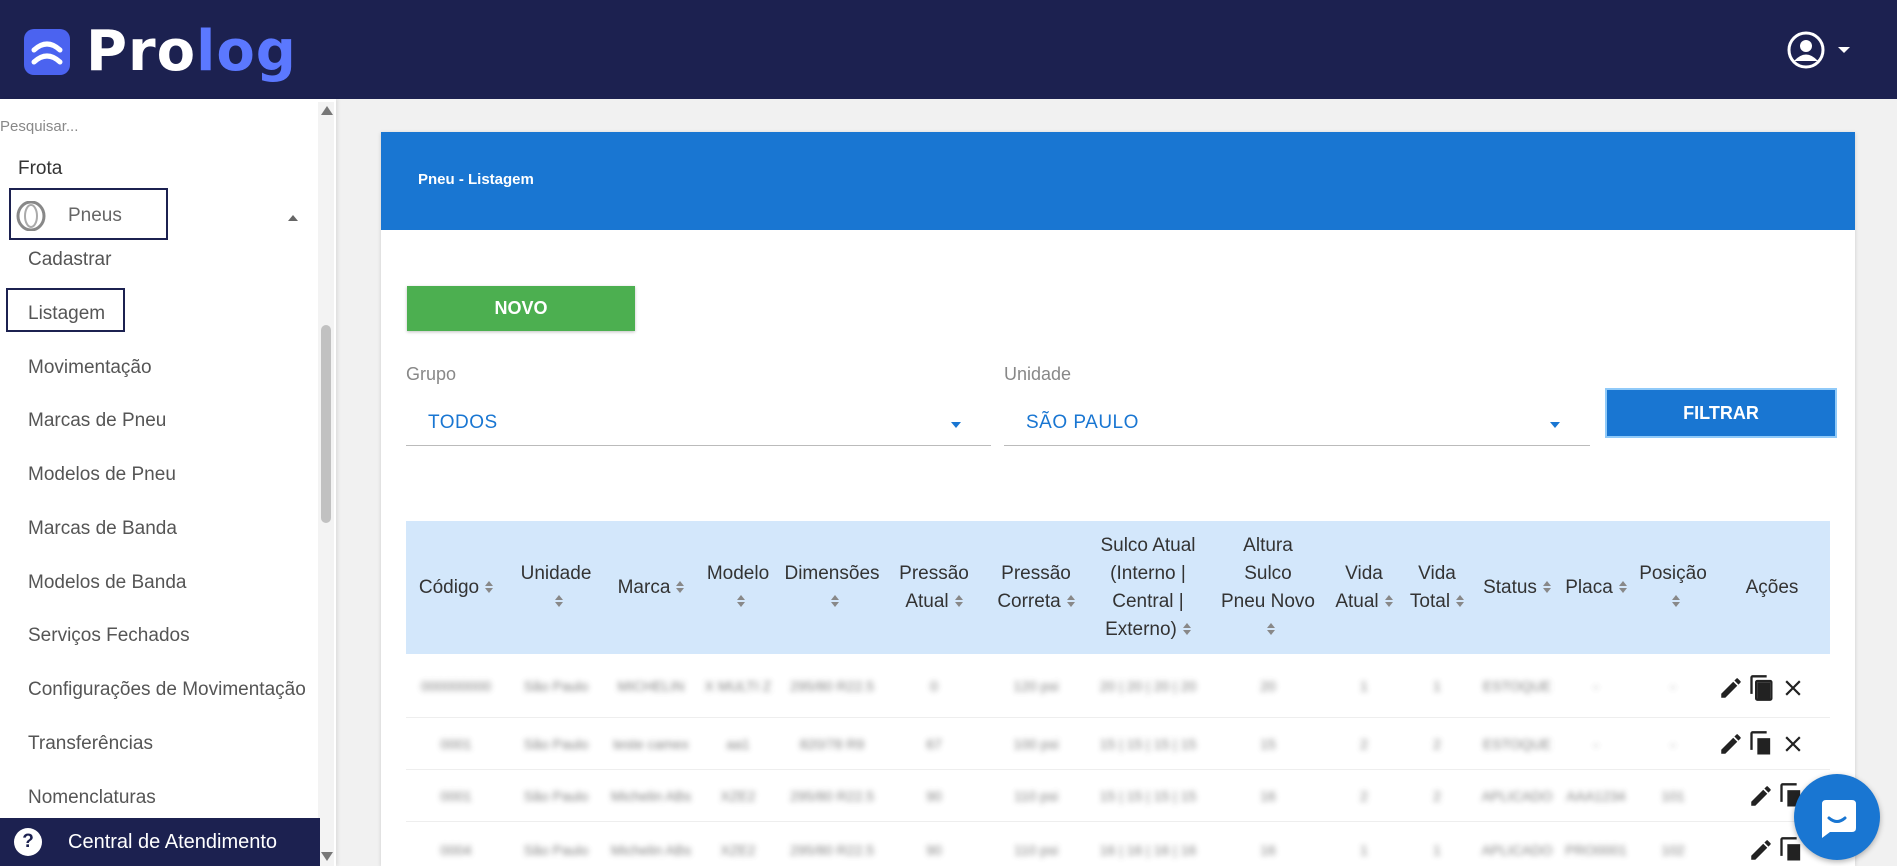 The width and height of the screenshot is (1897, 866). I want to click on col-pressao-correta-label: Pressão, so click(1036, 573).